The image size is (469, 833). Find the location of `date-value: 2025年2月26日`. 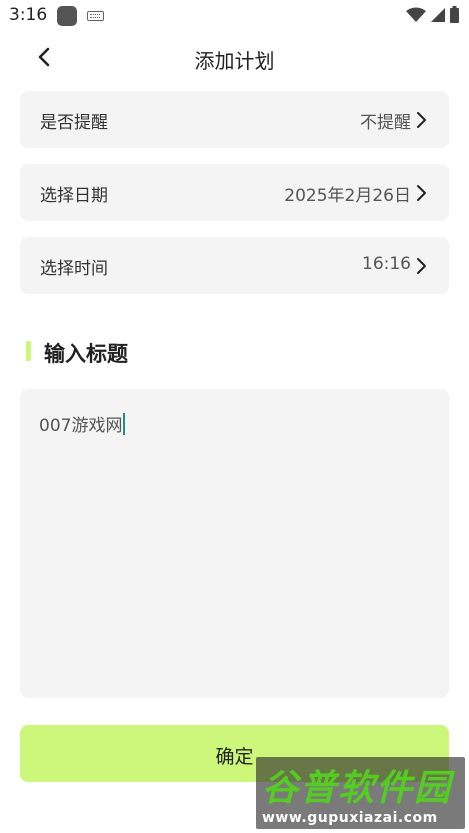

date-value: 2025年2月26日 is located at coordinates (347, 196).